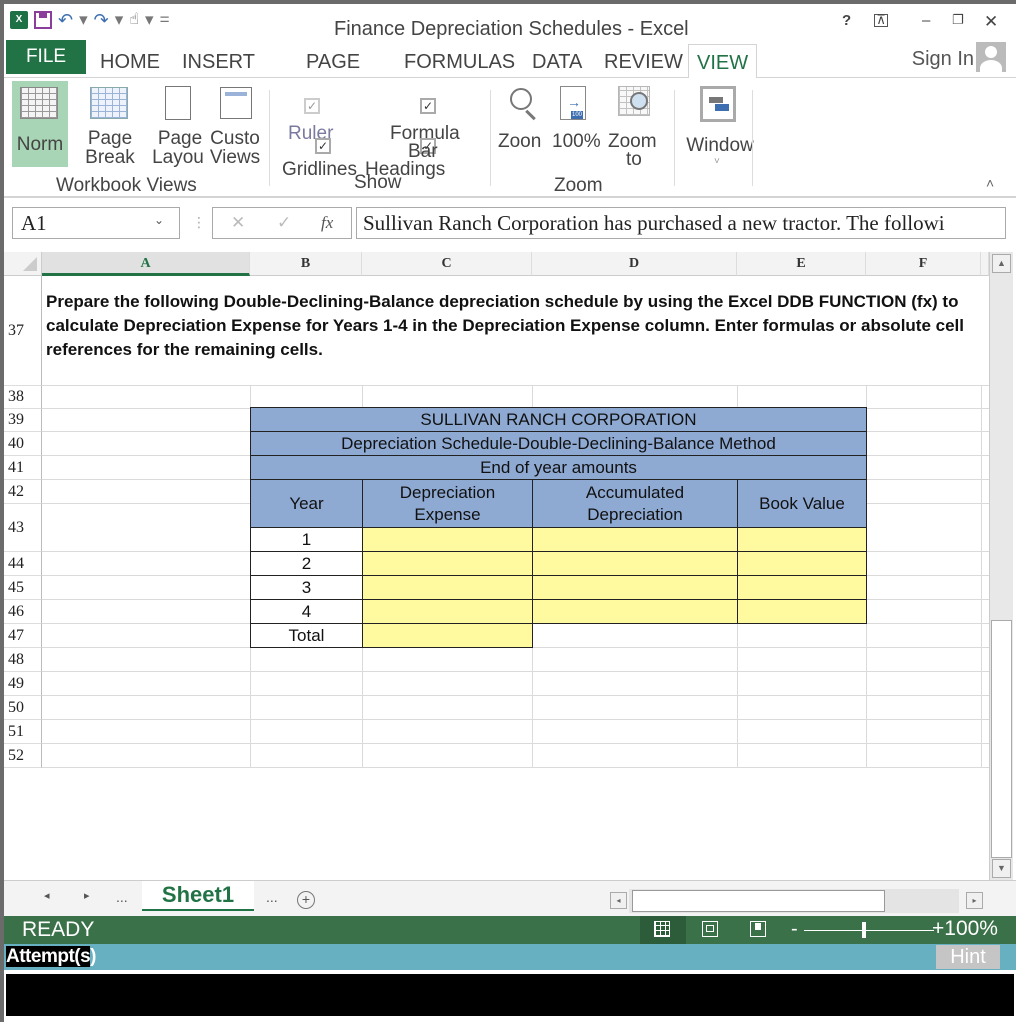 The width and height of the screenshot is (1016, 1022). Describe the element at coordinates (643, 61) in the screenshot. I see `tab-review: REVIEW` at that location.